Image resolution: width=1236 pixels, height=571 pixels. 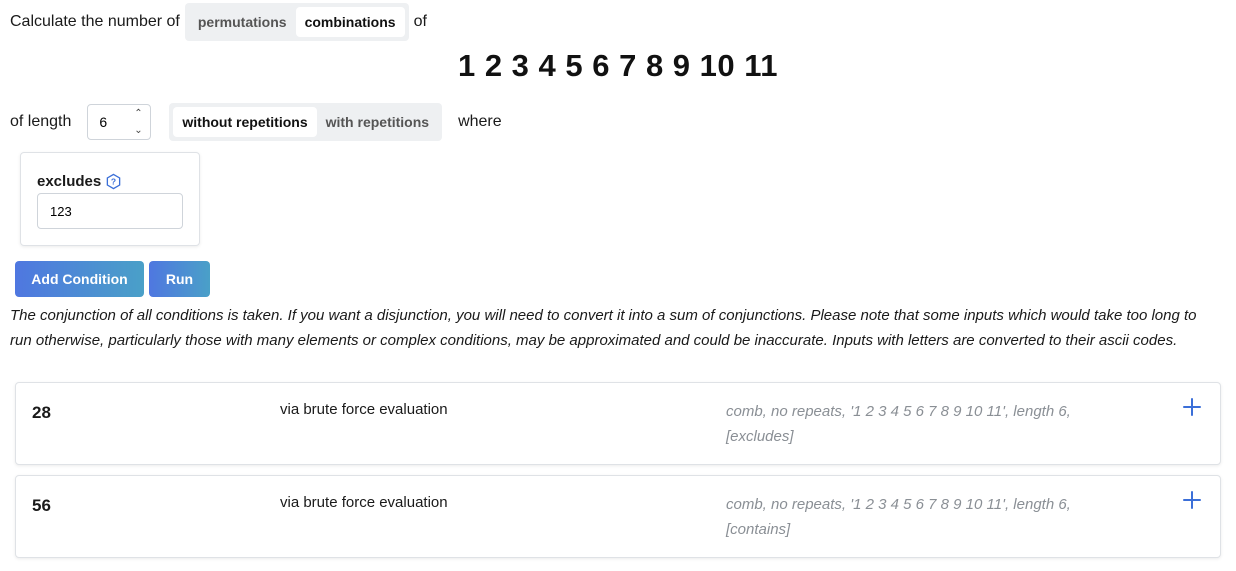 What do you see at coordinates (618, 65) in the screenshot?
I see `elements-display: 1 2 3 4 5 6 7 8 9 10 11` at bounding box center [618, 65].